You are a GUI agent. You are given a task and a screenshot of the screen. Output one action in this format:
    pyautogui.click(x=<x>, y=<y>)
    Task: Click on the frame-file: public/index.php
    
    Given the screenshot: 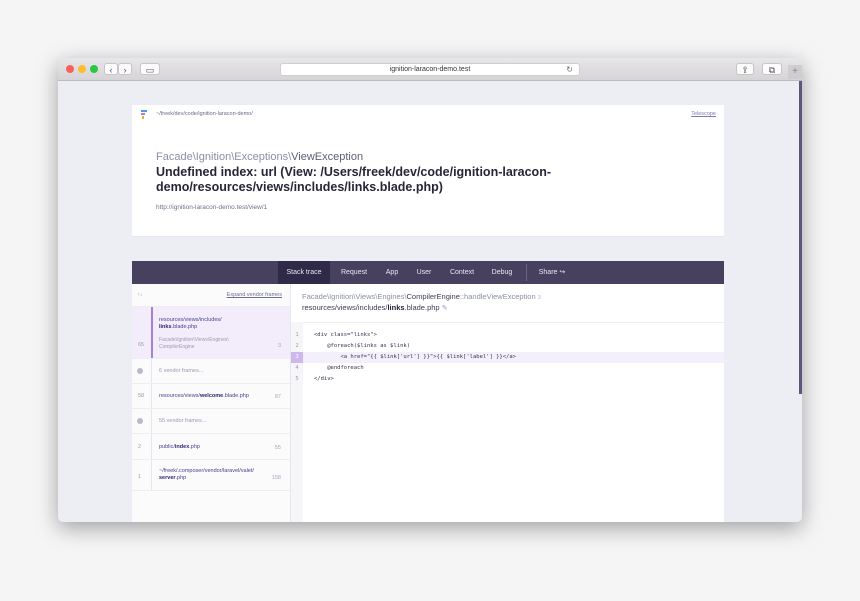 What is the action you would take?
    pyautogui.click(x=214, y=447)
    